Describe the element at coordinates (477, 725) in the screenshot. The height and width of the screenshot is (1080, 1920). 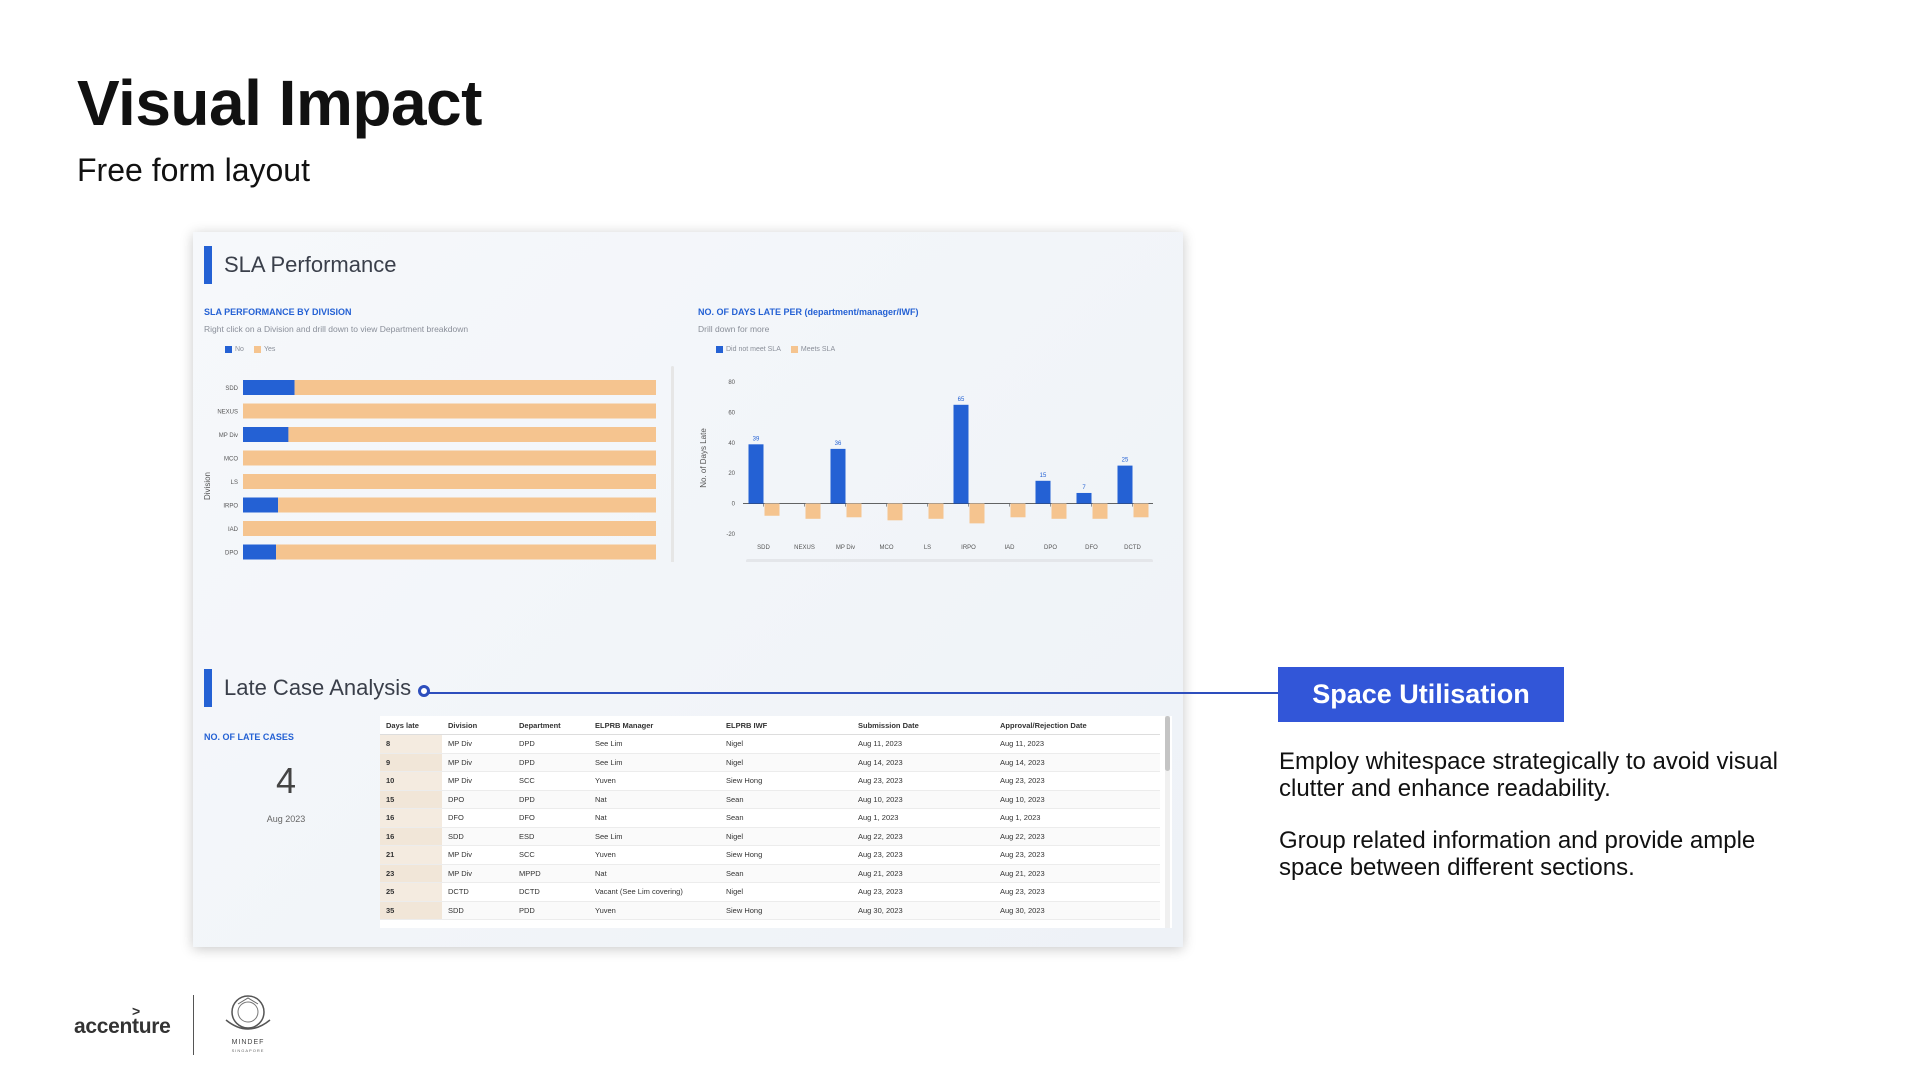
I see `column-header: Division` at that location.